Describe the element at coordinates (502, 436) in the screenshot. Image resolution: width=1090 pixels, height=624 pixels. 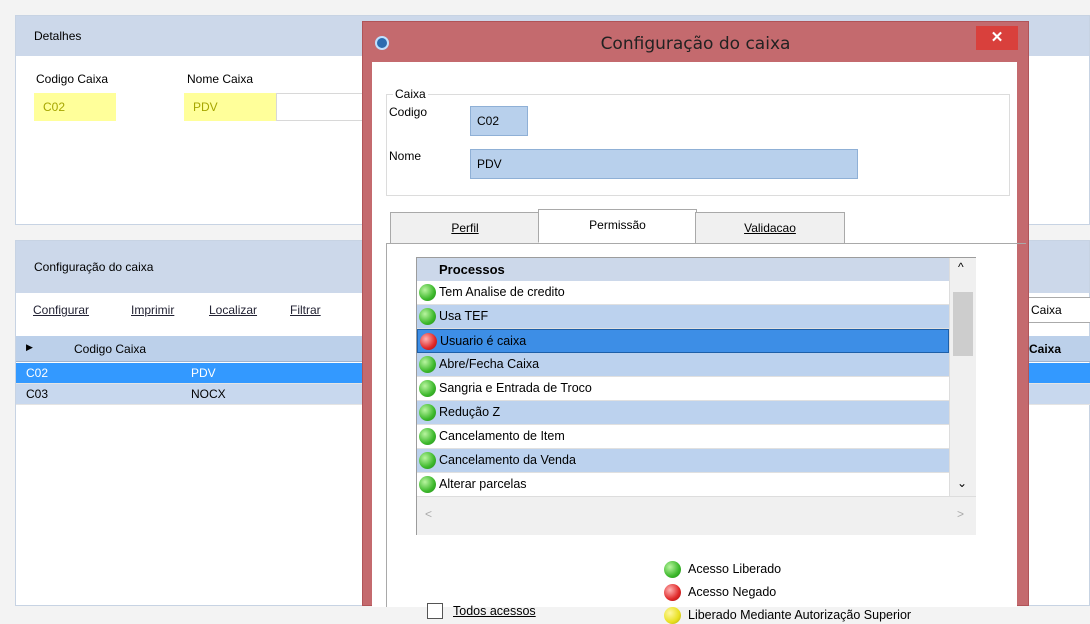
I see `processo-label: Cancelamento de Item` at that location.